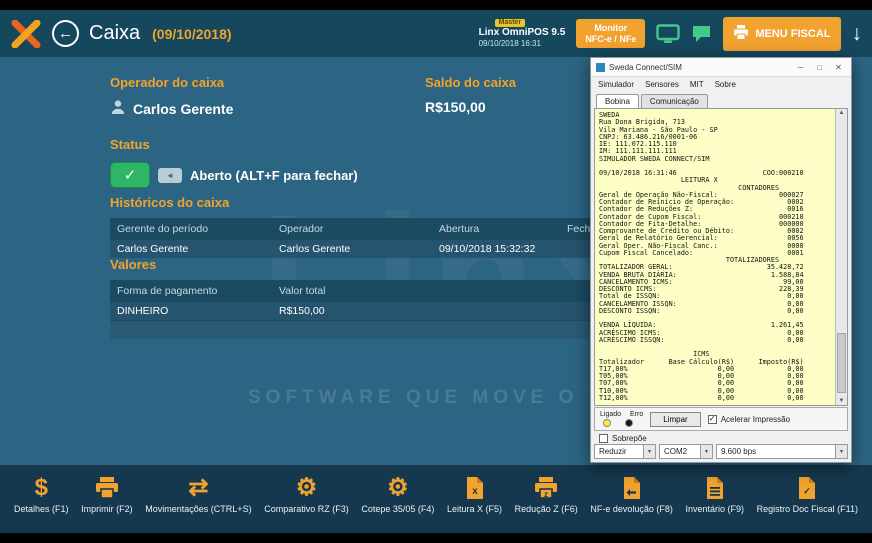 The width and height of the screenshot is (872, 543). Describe the element at coordinates (167, 82) in the screenshot. I see `operador-heading: Operador do caixa` at that location.